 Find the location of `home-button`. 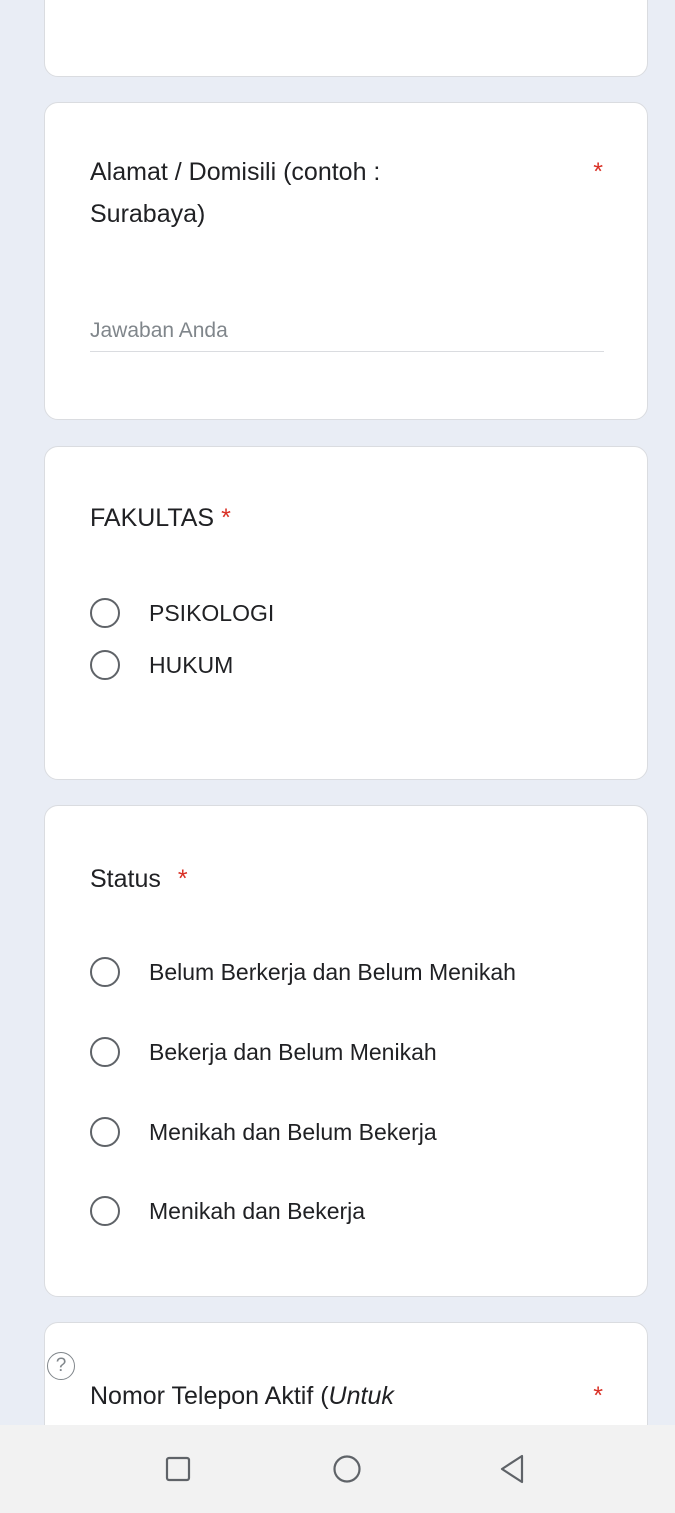

home-button is located at coordinates (347, 1469).